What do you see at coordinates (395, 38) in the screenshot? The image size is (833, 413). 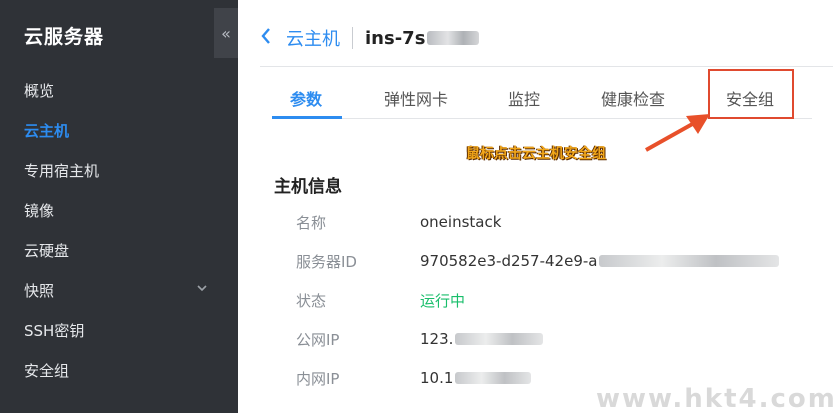 I see `breadcrumb-current: ins-7s` at bounding box center [395, 38].